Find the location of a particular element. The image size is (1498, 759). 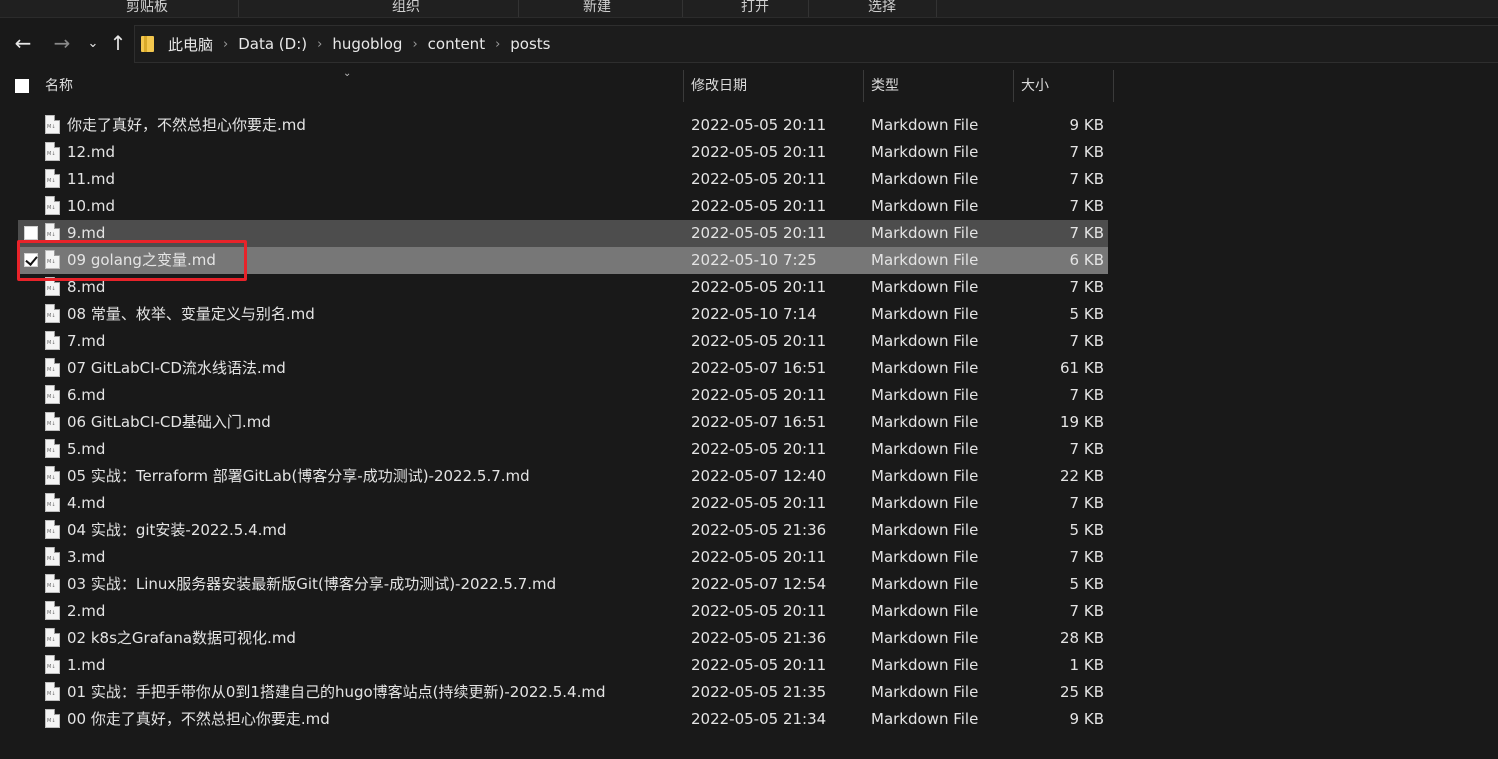

file-name: 10.md is located at coordinates (91, 206).